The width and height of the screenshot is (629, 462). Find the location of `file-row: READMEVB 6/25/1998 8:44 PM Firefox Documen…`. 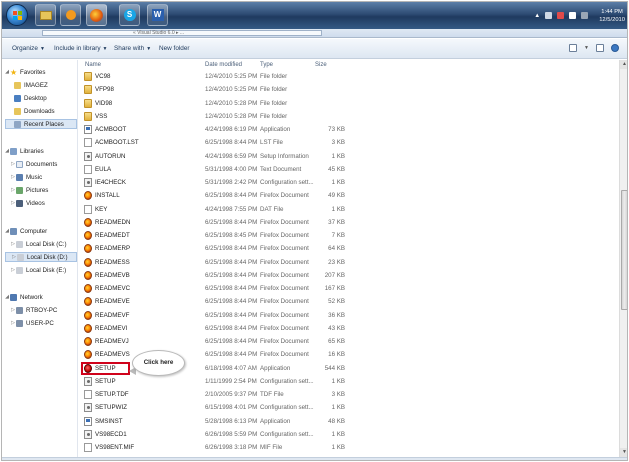

file-row: READMEVB 6/25/1998 8:44 PM Firefox Documen… is located at coordinates (349, 275).